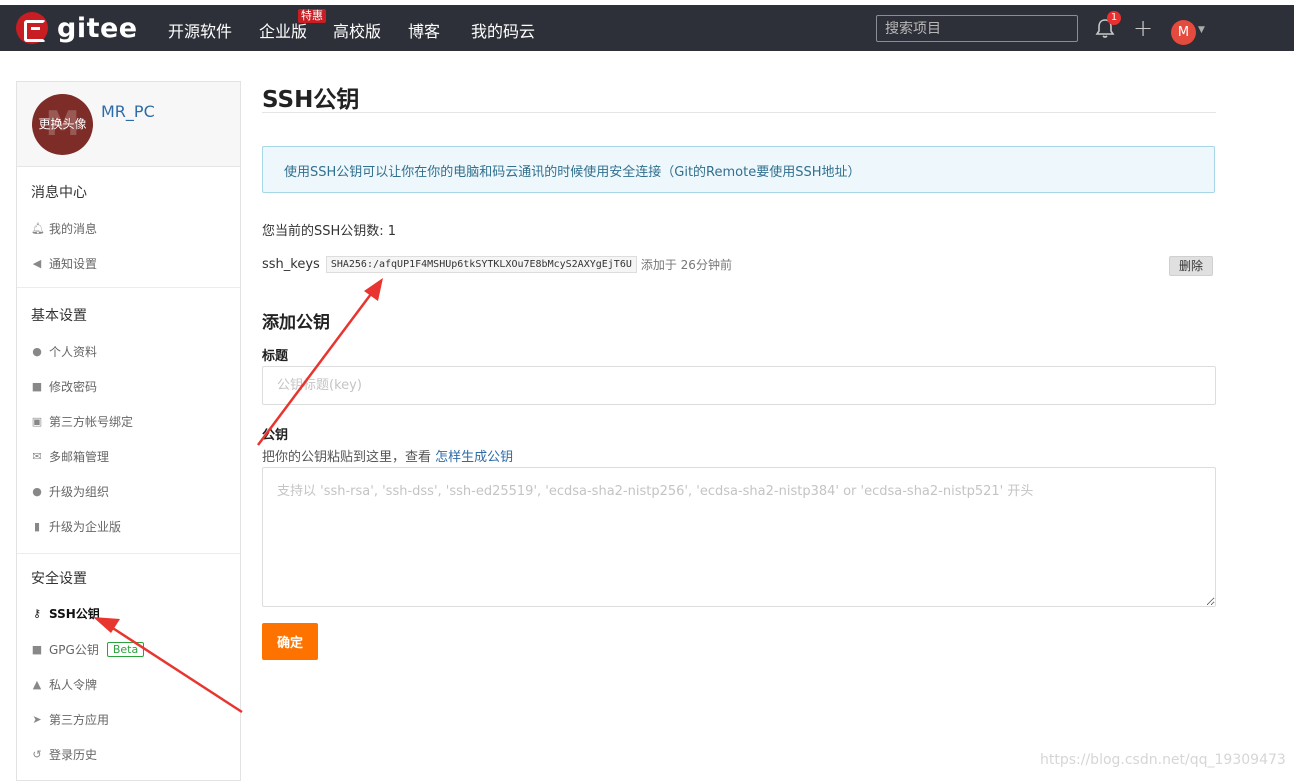 The image size is (1294, 781). What do you see at coordinates (977, 28) in the screenshot?
I see `search-input` at bounding box center [977, 28].